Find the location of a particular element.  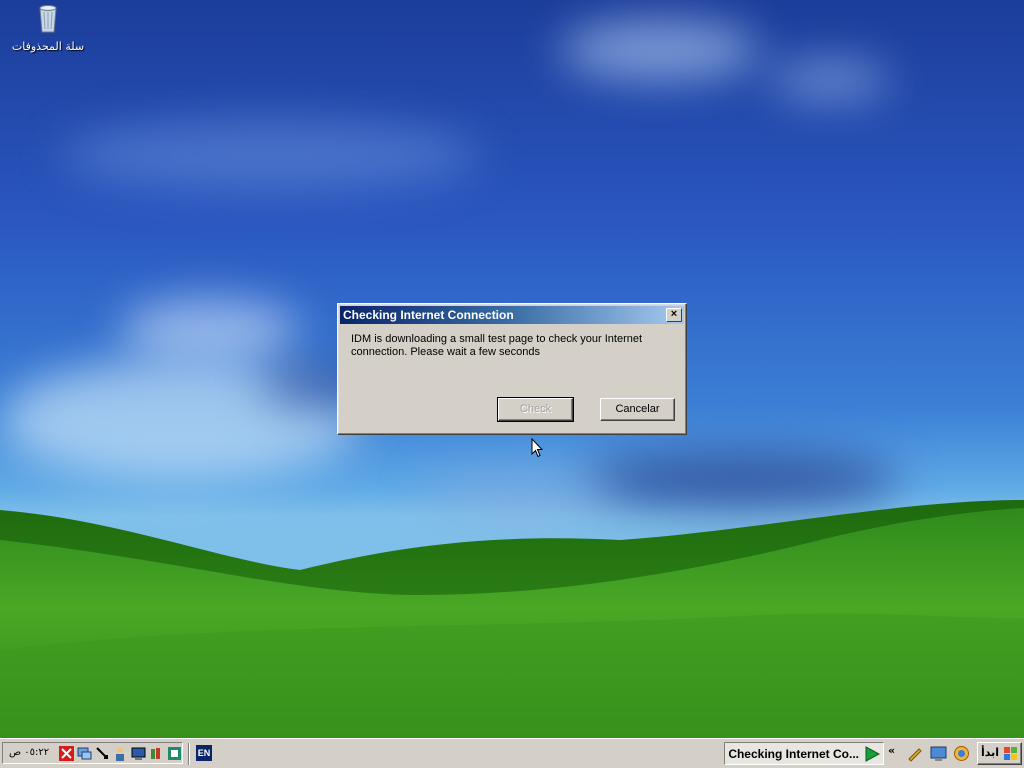

start-button: ابدأ is located at coordinates (999, 753).